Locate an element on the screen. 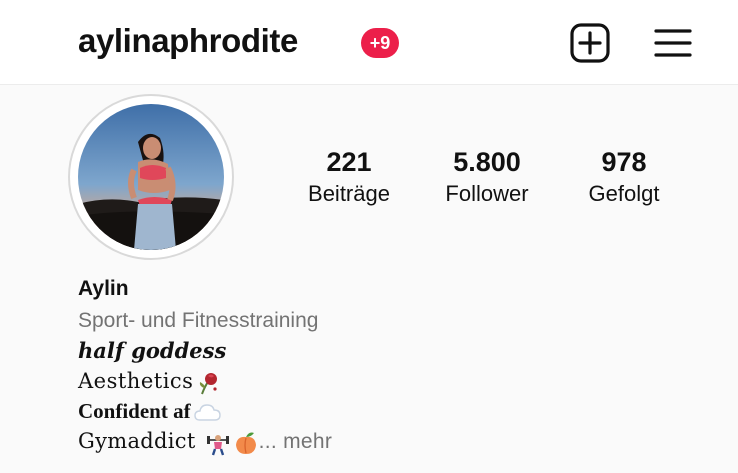  notification-badge: +9 is located at coordinates (380, 43).